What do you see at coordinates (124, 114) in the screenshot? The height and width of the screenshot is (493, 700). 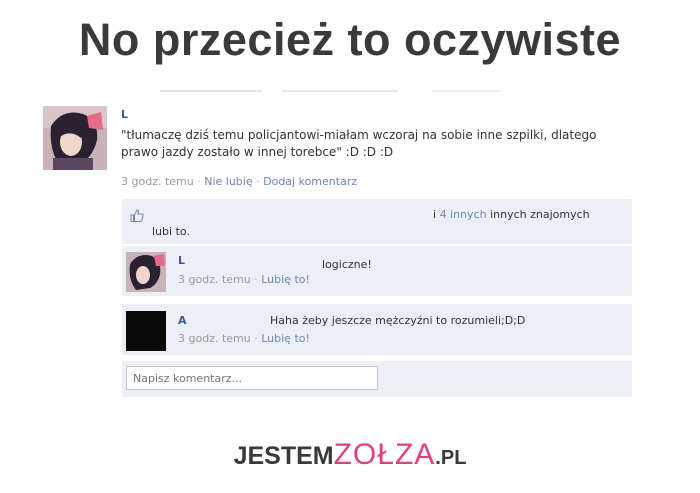 I see `post-author-name: L` at bounding box center [124, 114].